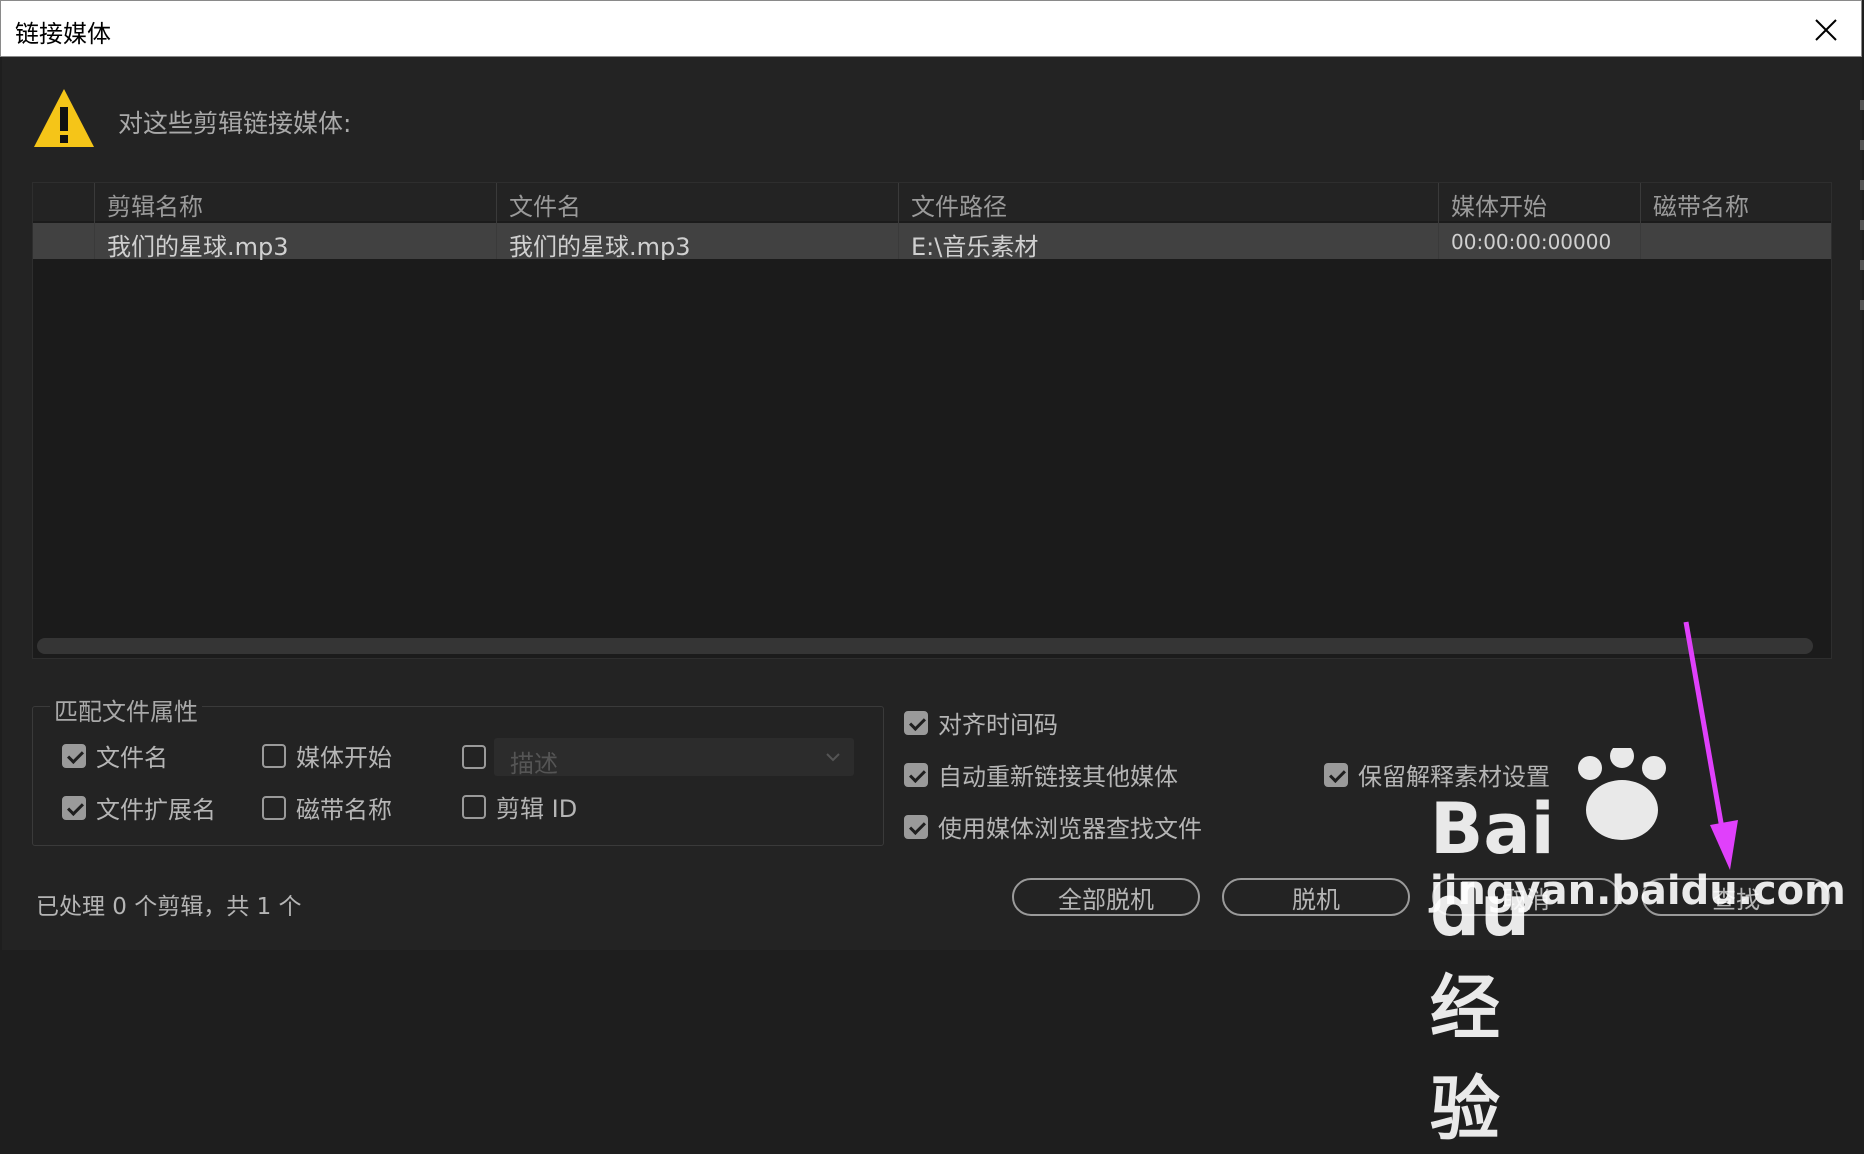 This screenshot has height=1154, width=1864. I want to click on warning-message: 对这些剪辑链接媒体:, so click(235, 123).